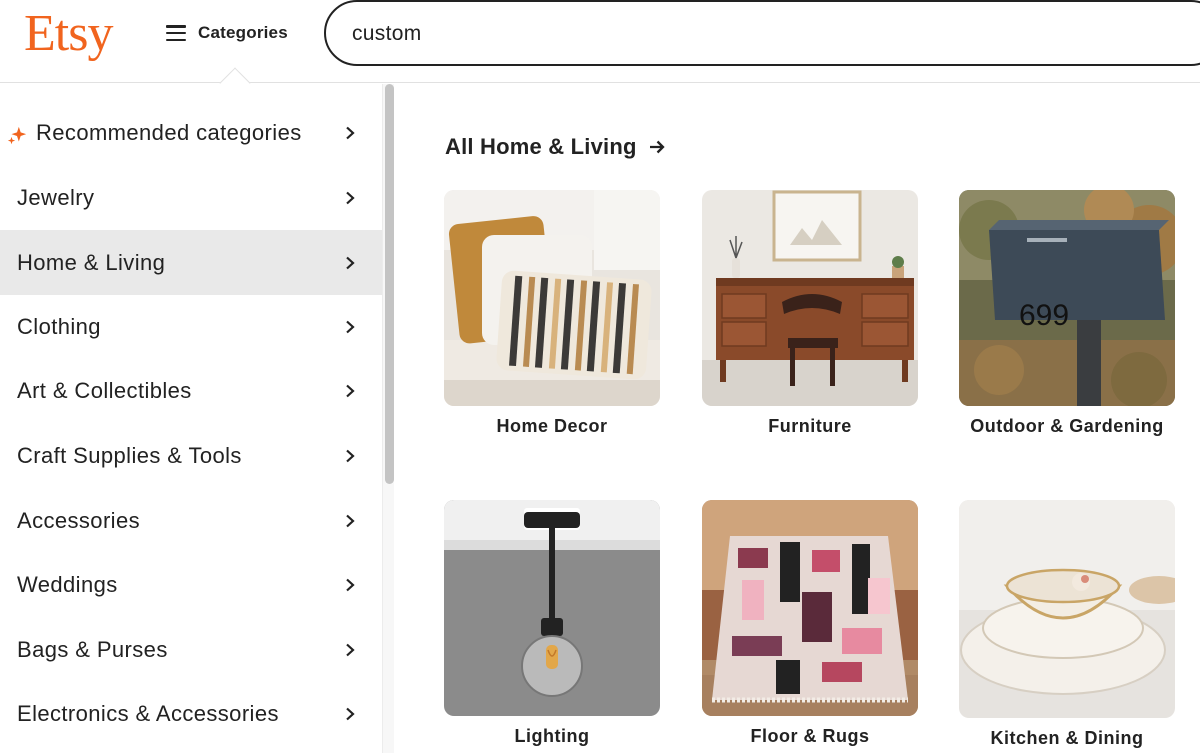 The width and height of the screenshot is (1200, 753). I want to click on sidebar-item-label: Clothing, so click(59, 326).